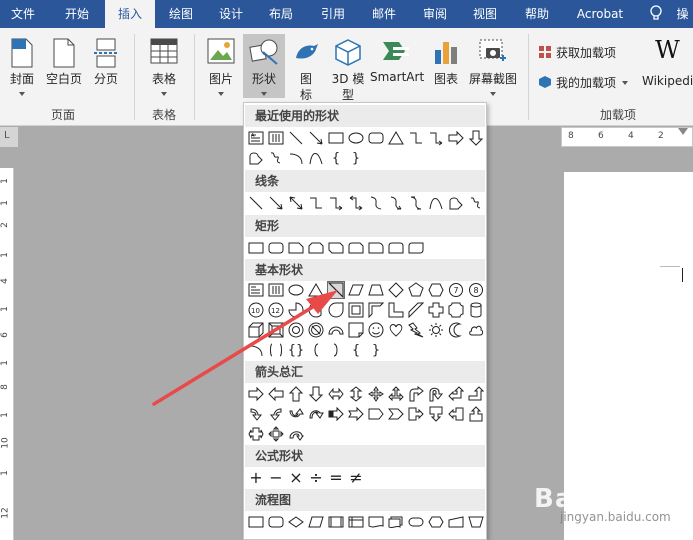 Image resolution: width=693 pixels, height=540 pixels. Describe the element at coordinates (164, 66) in the screenshot. I see `table-button: 表格` at that location.